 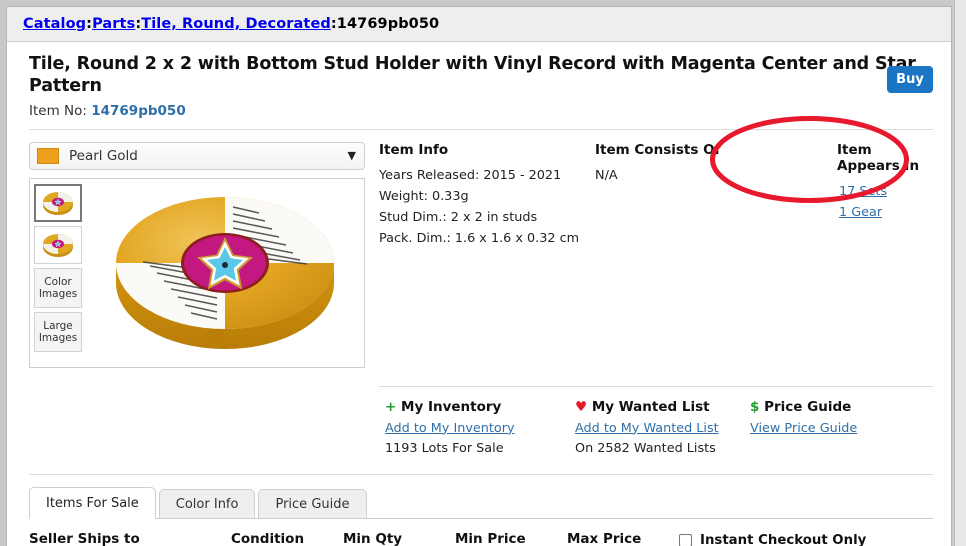 I want to click on item-info-weight: Weight: 0.33g, so click(x=424, y=196).